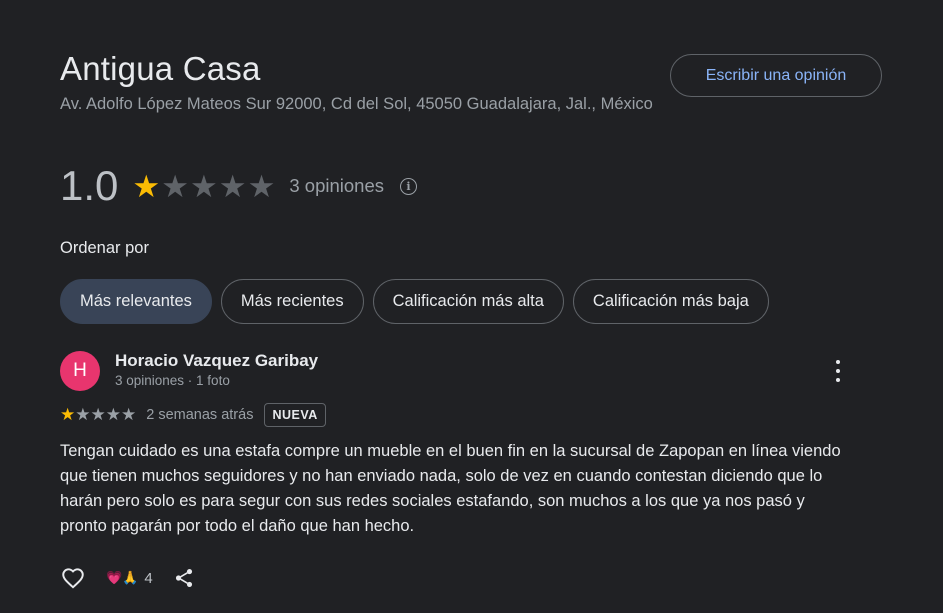 The height and width of the screenshot is (613, 943). Describe the element at coordinates (838, 371) in the screenshot. I see `more-options-icon` at that location.